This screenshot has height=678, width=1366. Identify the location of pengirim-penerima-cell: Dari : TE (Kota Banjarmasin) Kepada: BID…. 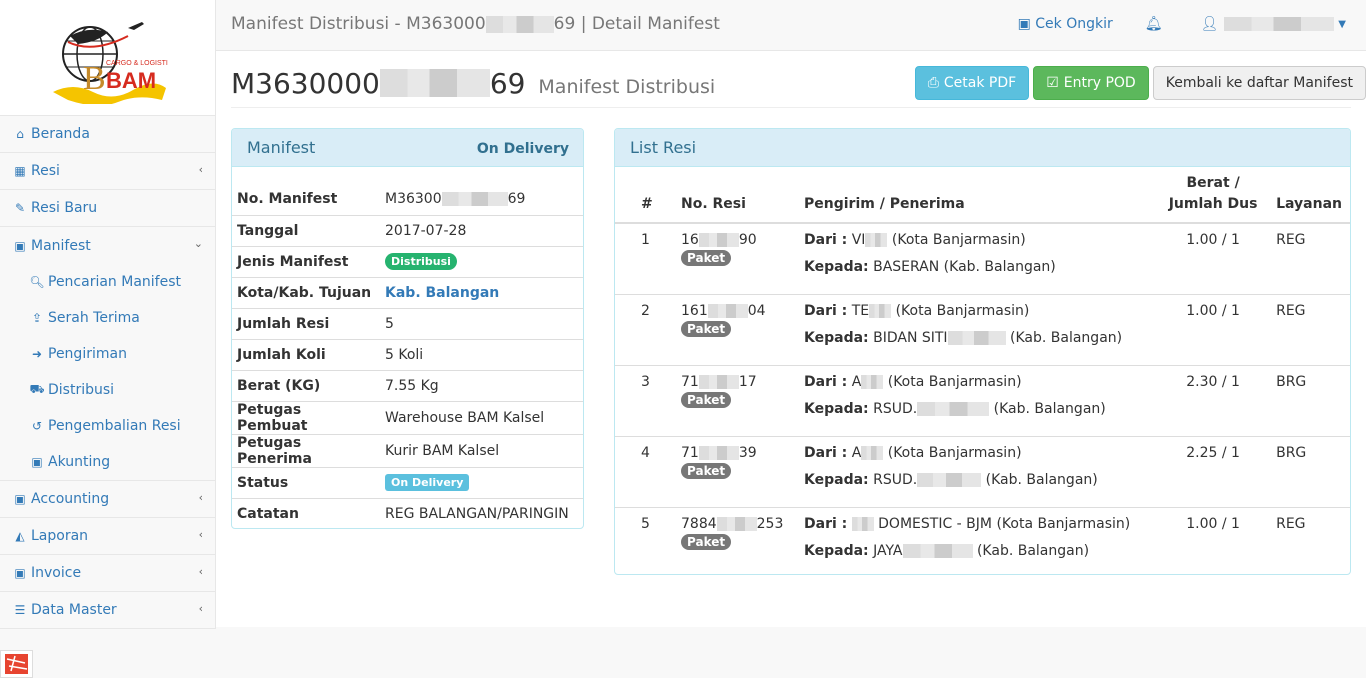
(977, 329).